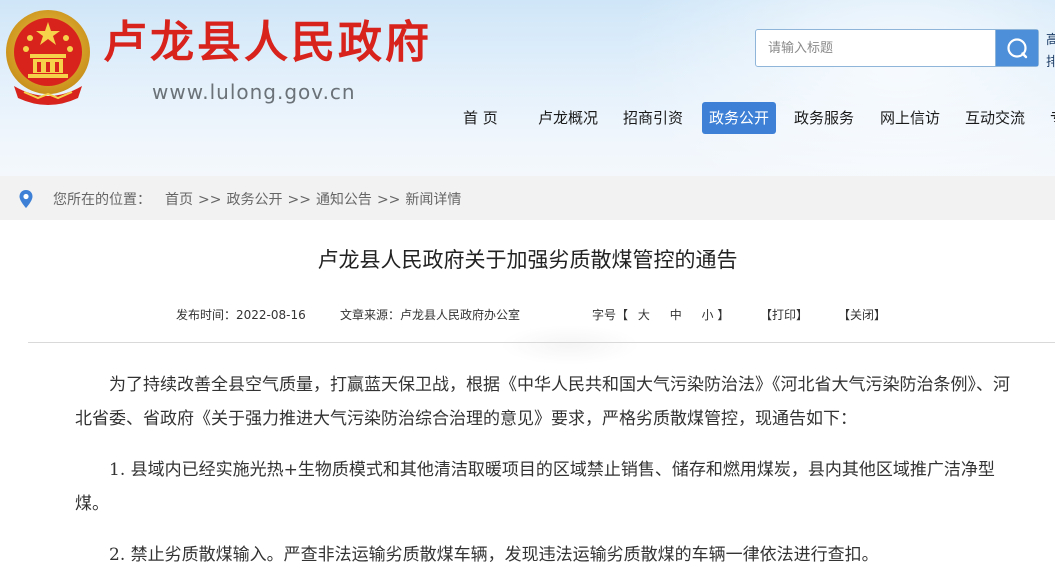  I want to click on font-size-small: 小, so click(708, 315).